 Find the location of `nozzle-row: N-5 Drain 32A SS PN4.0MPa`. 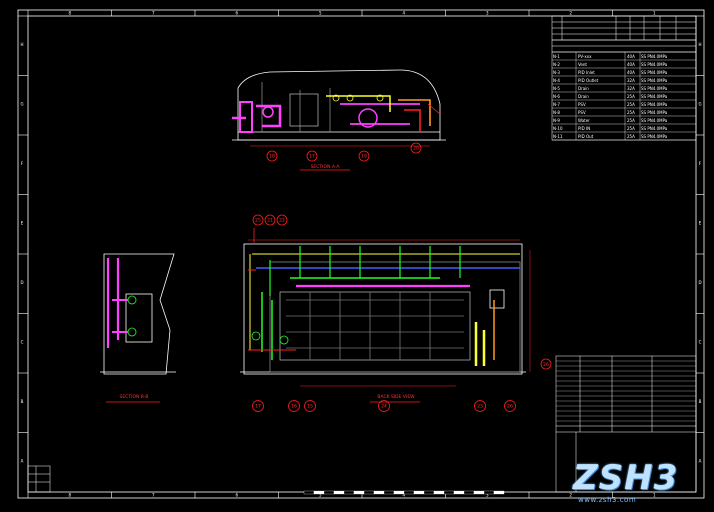

nozzle-row: N-5 Drain 32A SS PN4.0MPa is located at coordinates (624, 89).